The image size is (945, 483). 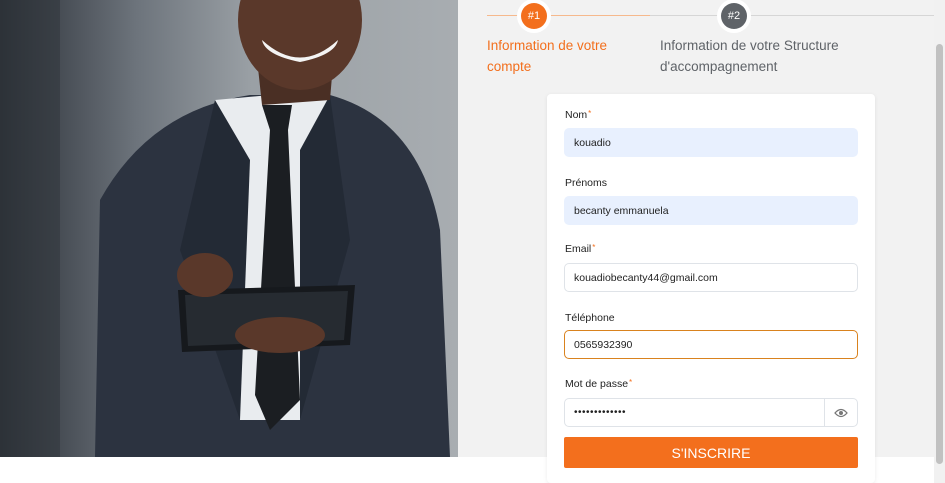 I want to click on email-label-text: Email, so click(x=578, y=249).